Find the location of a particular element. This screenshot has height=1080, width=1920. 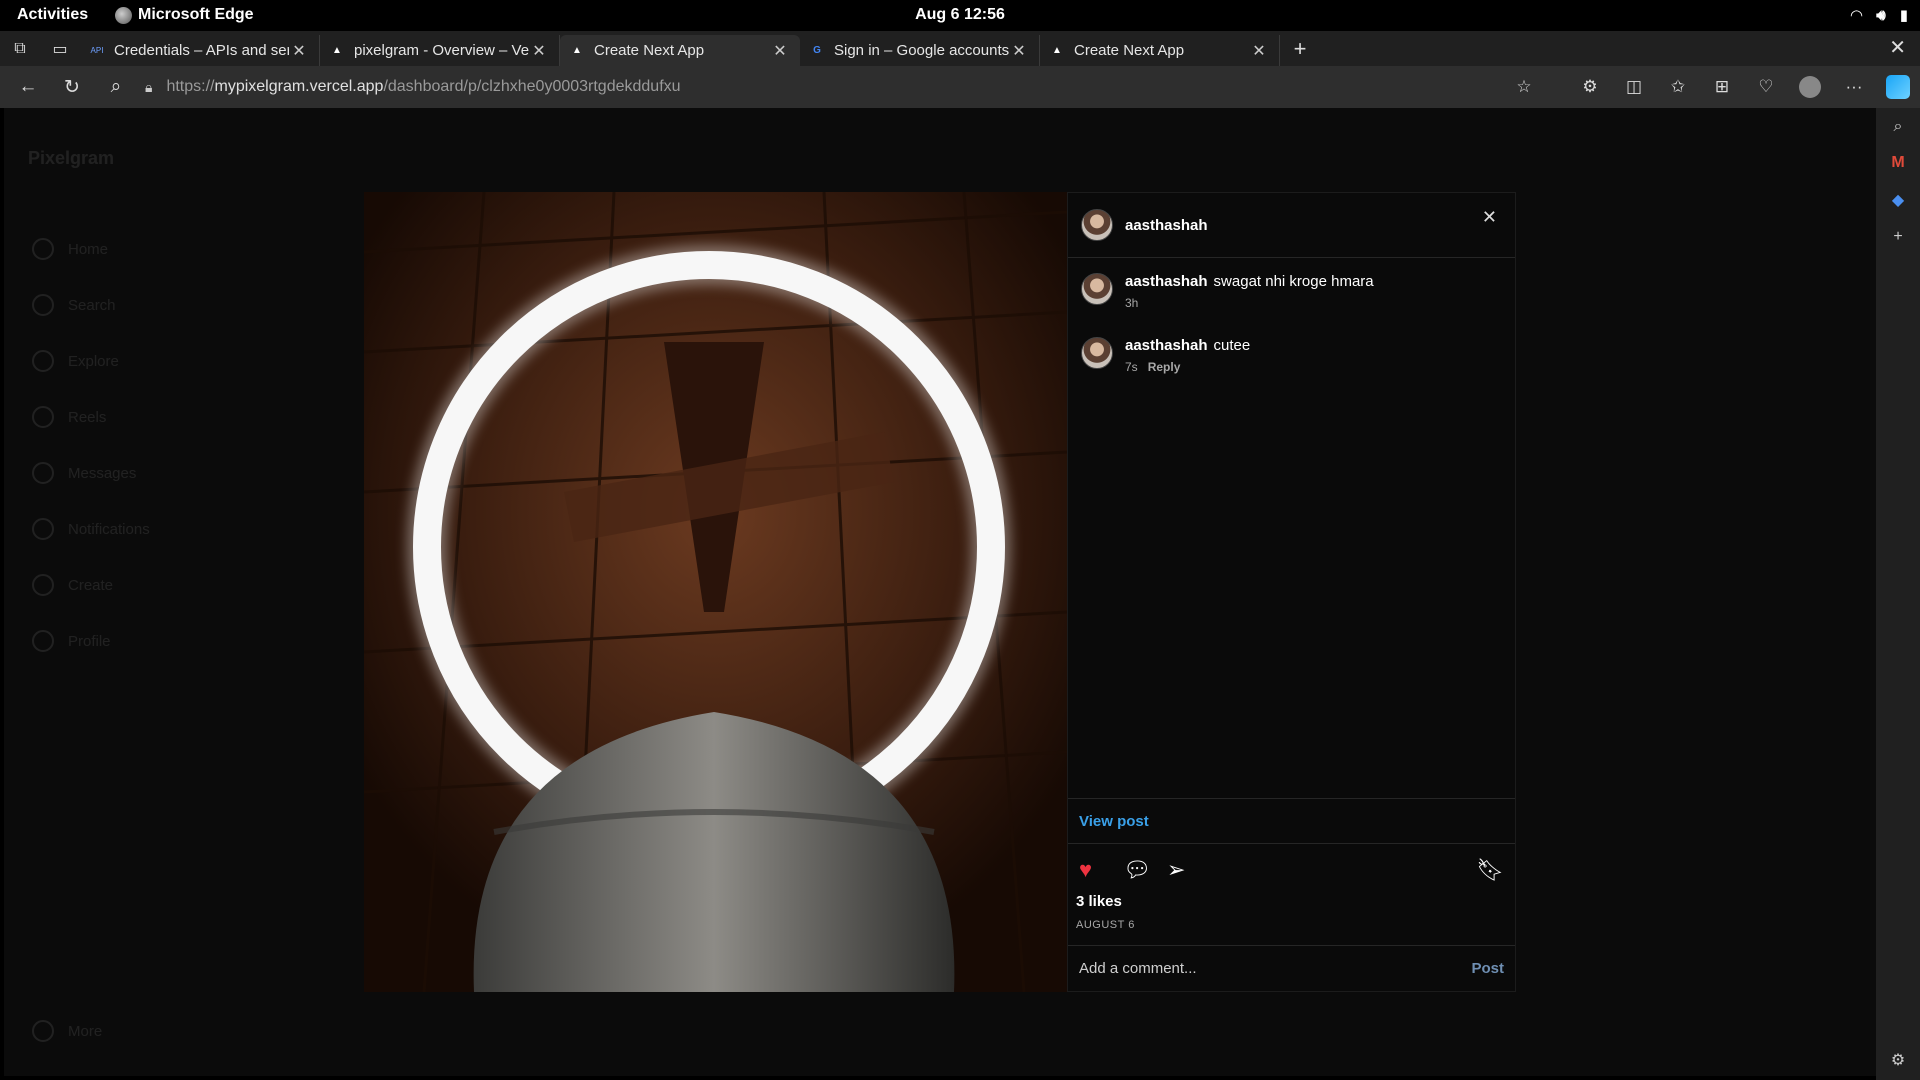

url-host: mypixelgram.vercel.app is located at coordinates (299, 86).